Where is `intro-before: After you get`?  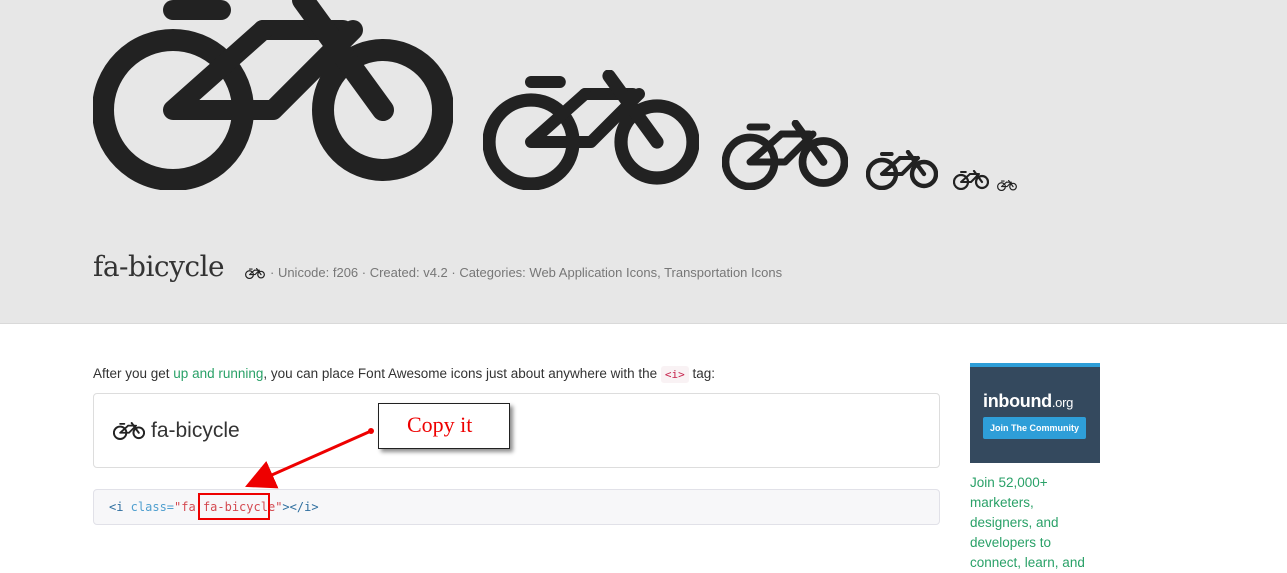 intro-before: After you get is located at coordinates (133, 373).